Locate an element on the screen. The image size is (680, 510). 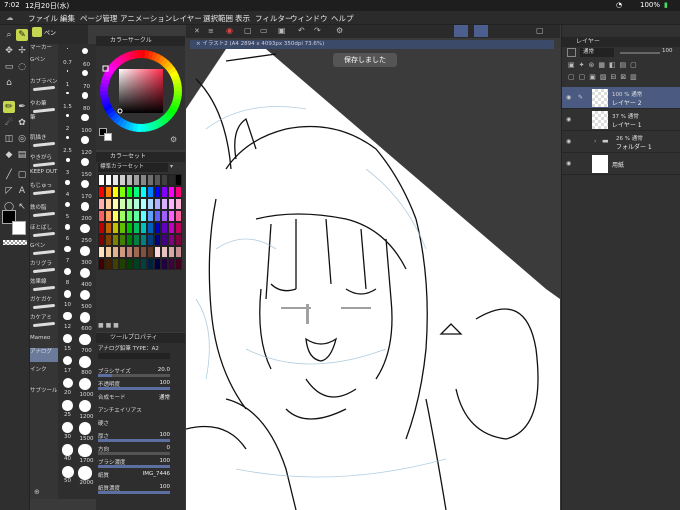
layer-tools-row: ▣✦⊛▦◧▤▢ is located at coordinates (604, 65).